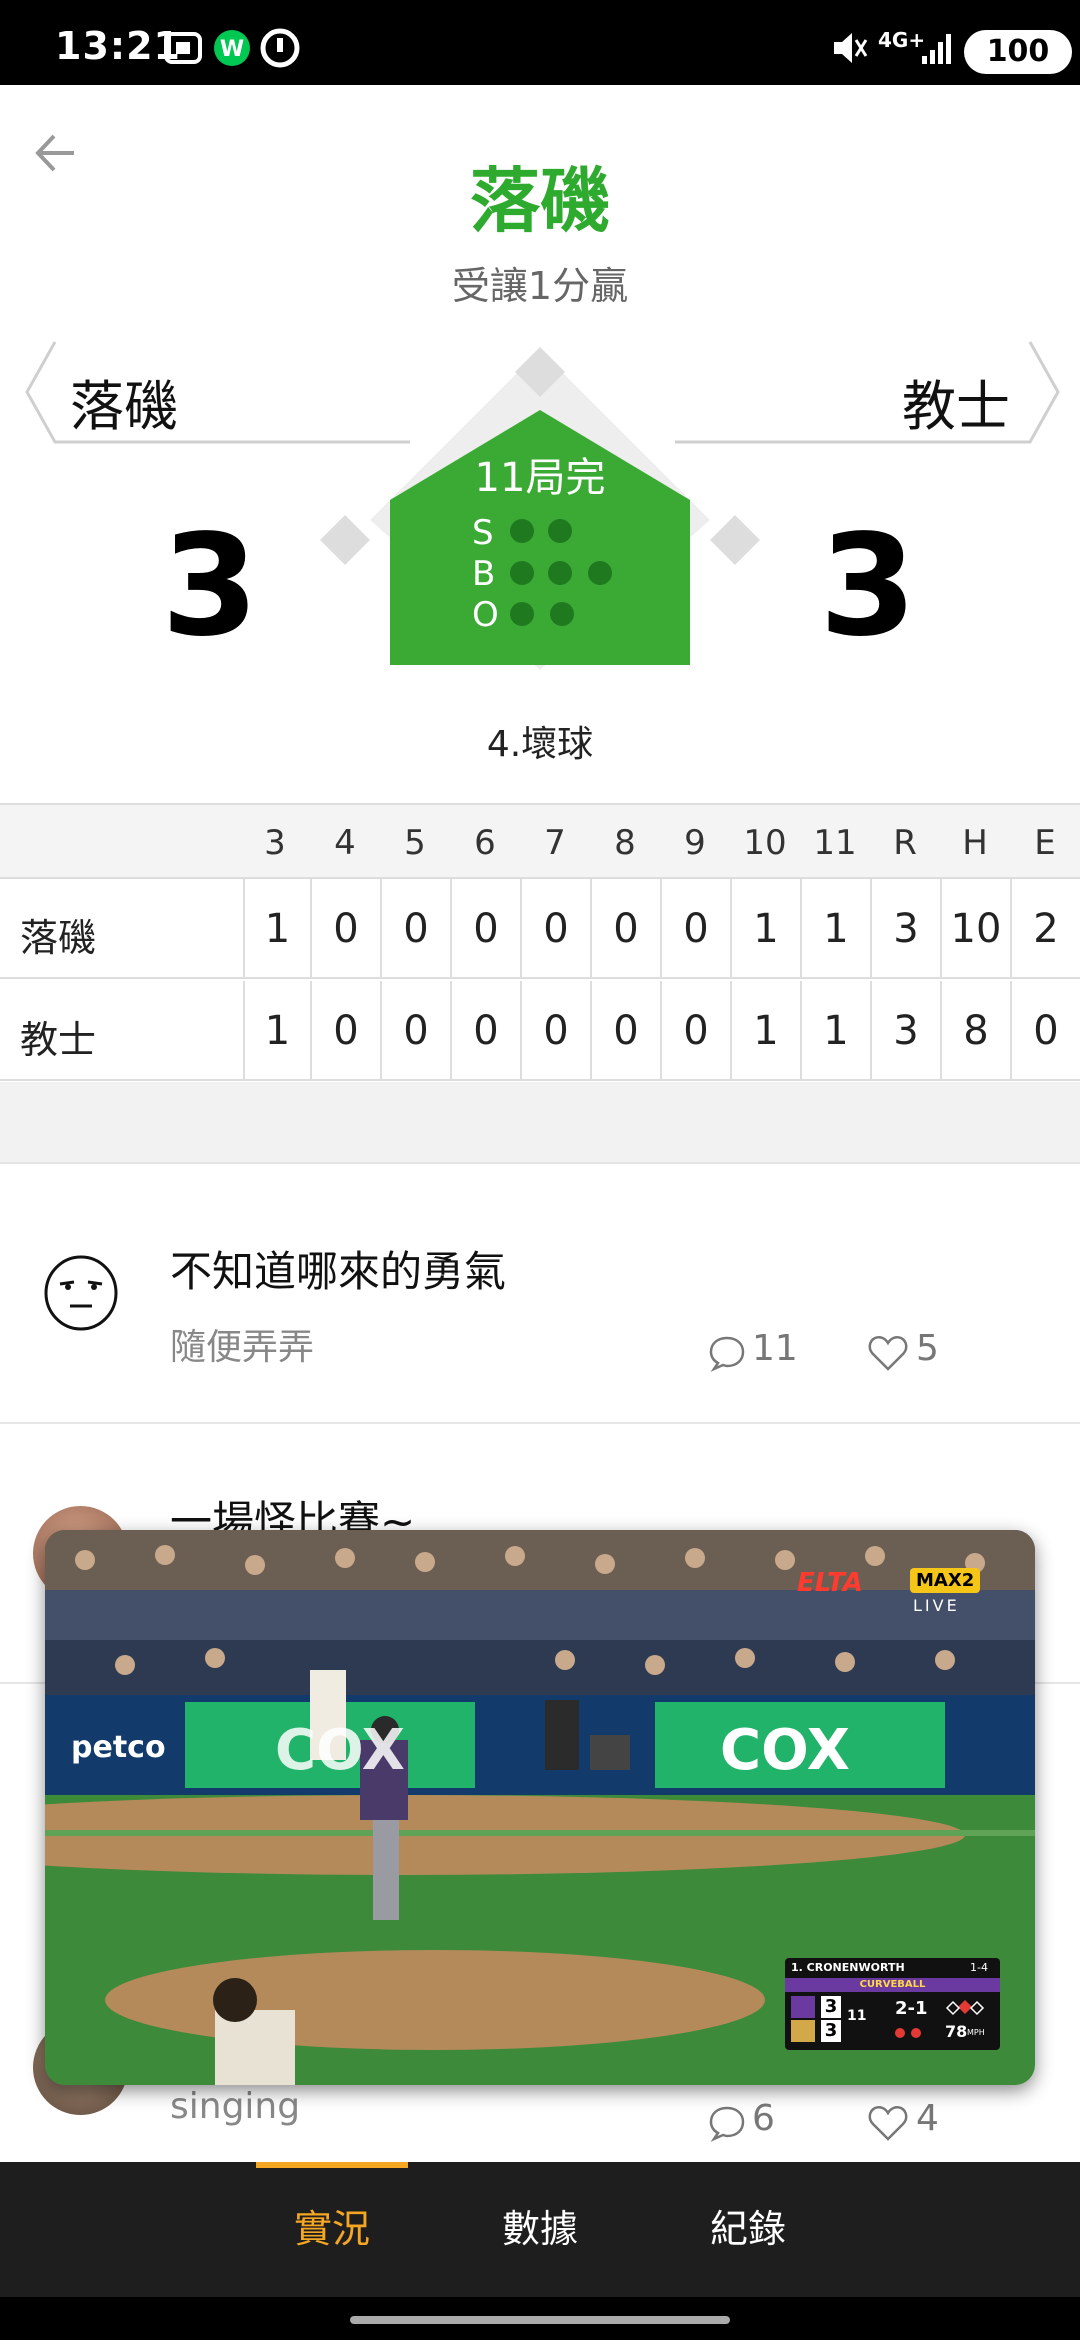 The height and width of the screenshot is (2340, 1080). Describe the element at coordinates (345, 843) in the screenshot. I see `header-inning-4: 4` at that location.